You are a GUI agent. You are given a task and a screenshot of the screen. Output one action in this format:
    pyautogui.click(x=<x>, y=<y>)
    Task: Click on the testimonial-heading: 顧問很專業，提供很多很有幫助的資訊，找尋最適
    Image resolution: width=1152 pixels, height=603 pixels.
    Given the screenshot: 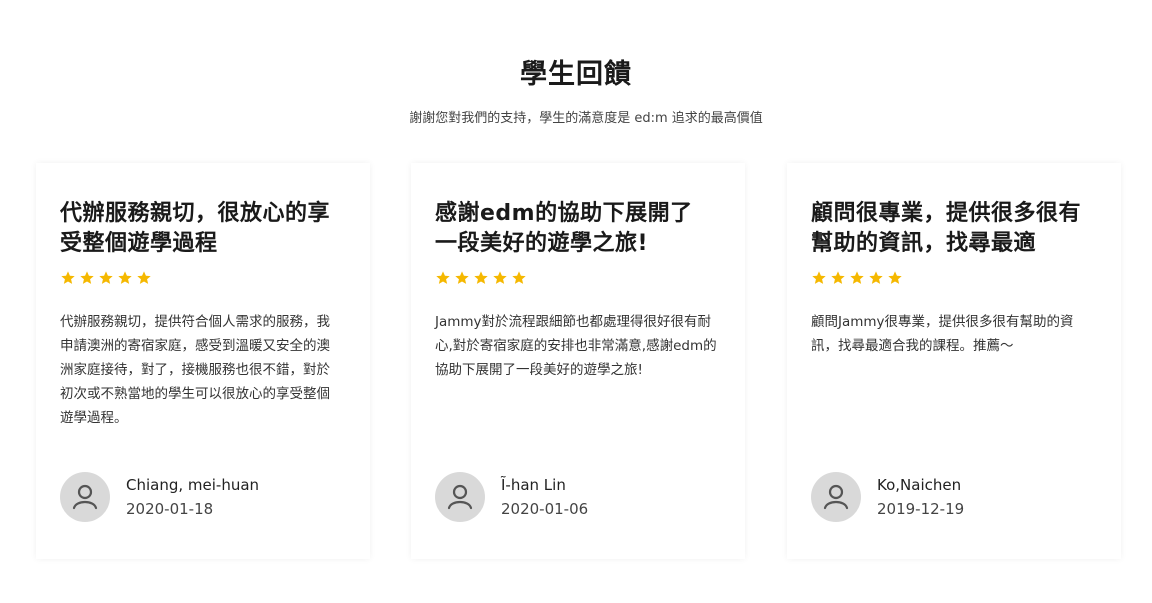 What is the action you would take?
    pyautogui.click(x=946, y=228)
    